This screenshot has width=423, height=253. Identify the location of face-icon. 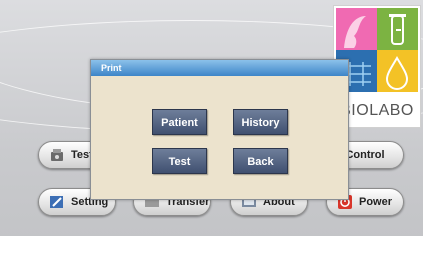
(355, 32).